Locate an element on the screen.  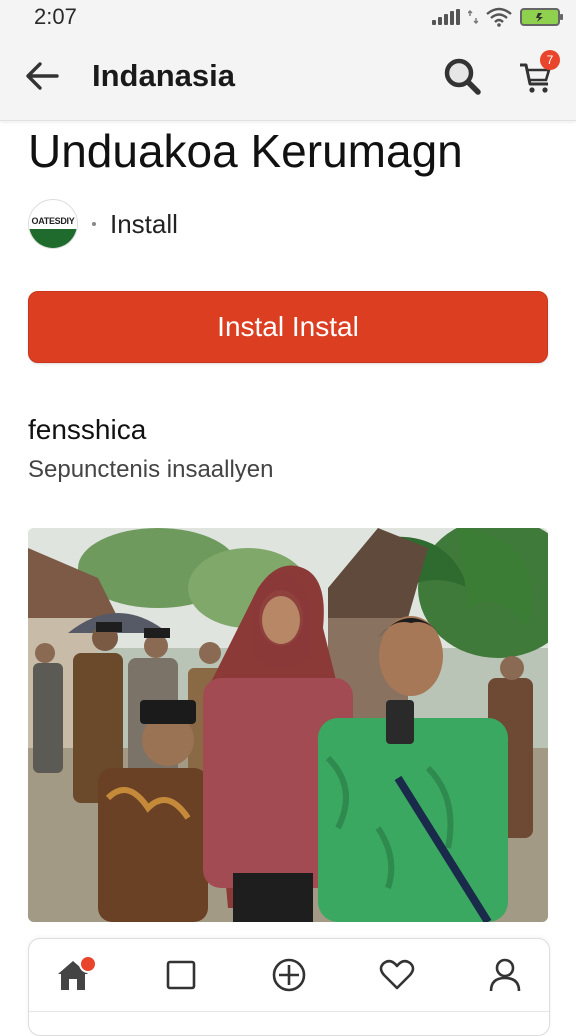
back-button is located at coordinates (42, 76).